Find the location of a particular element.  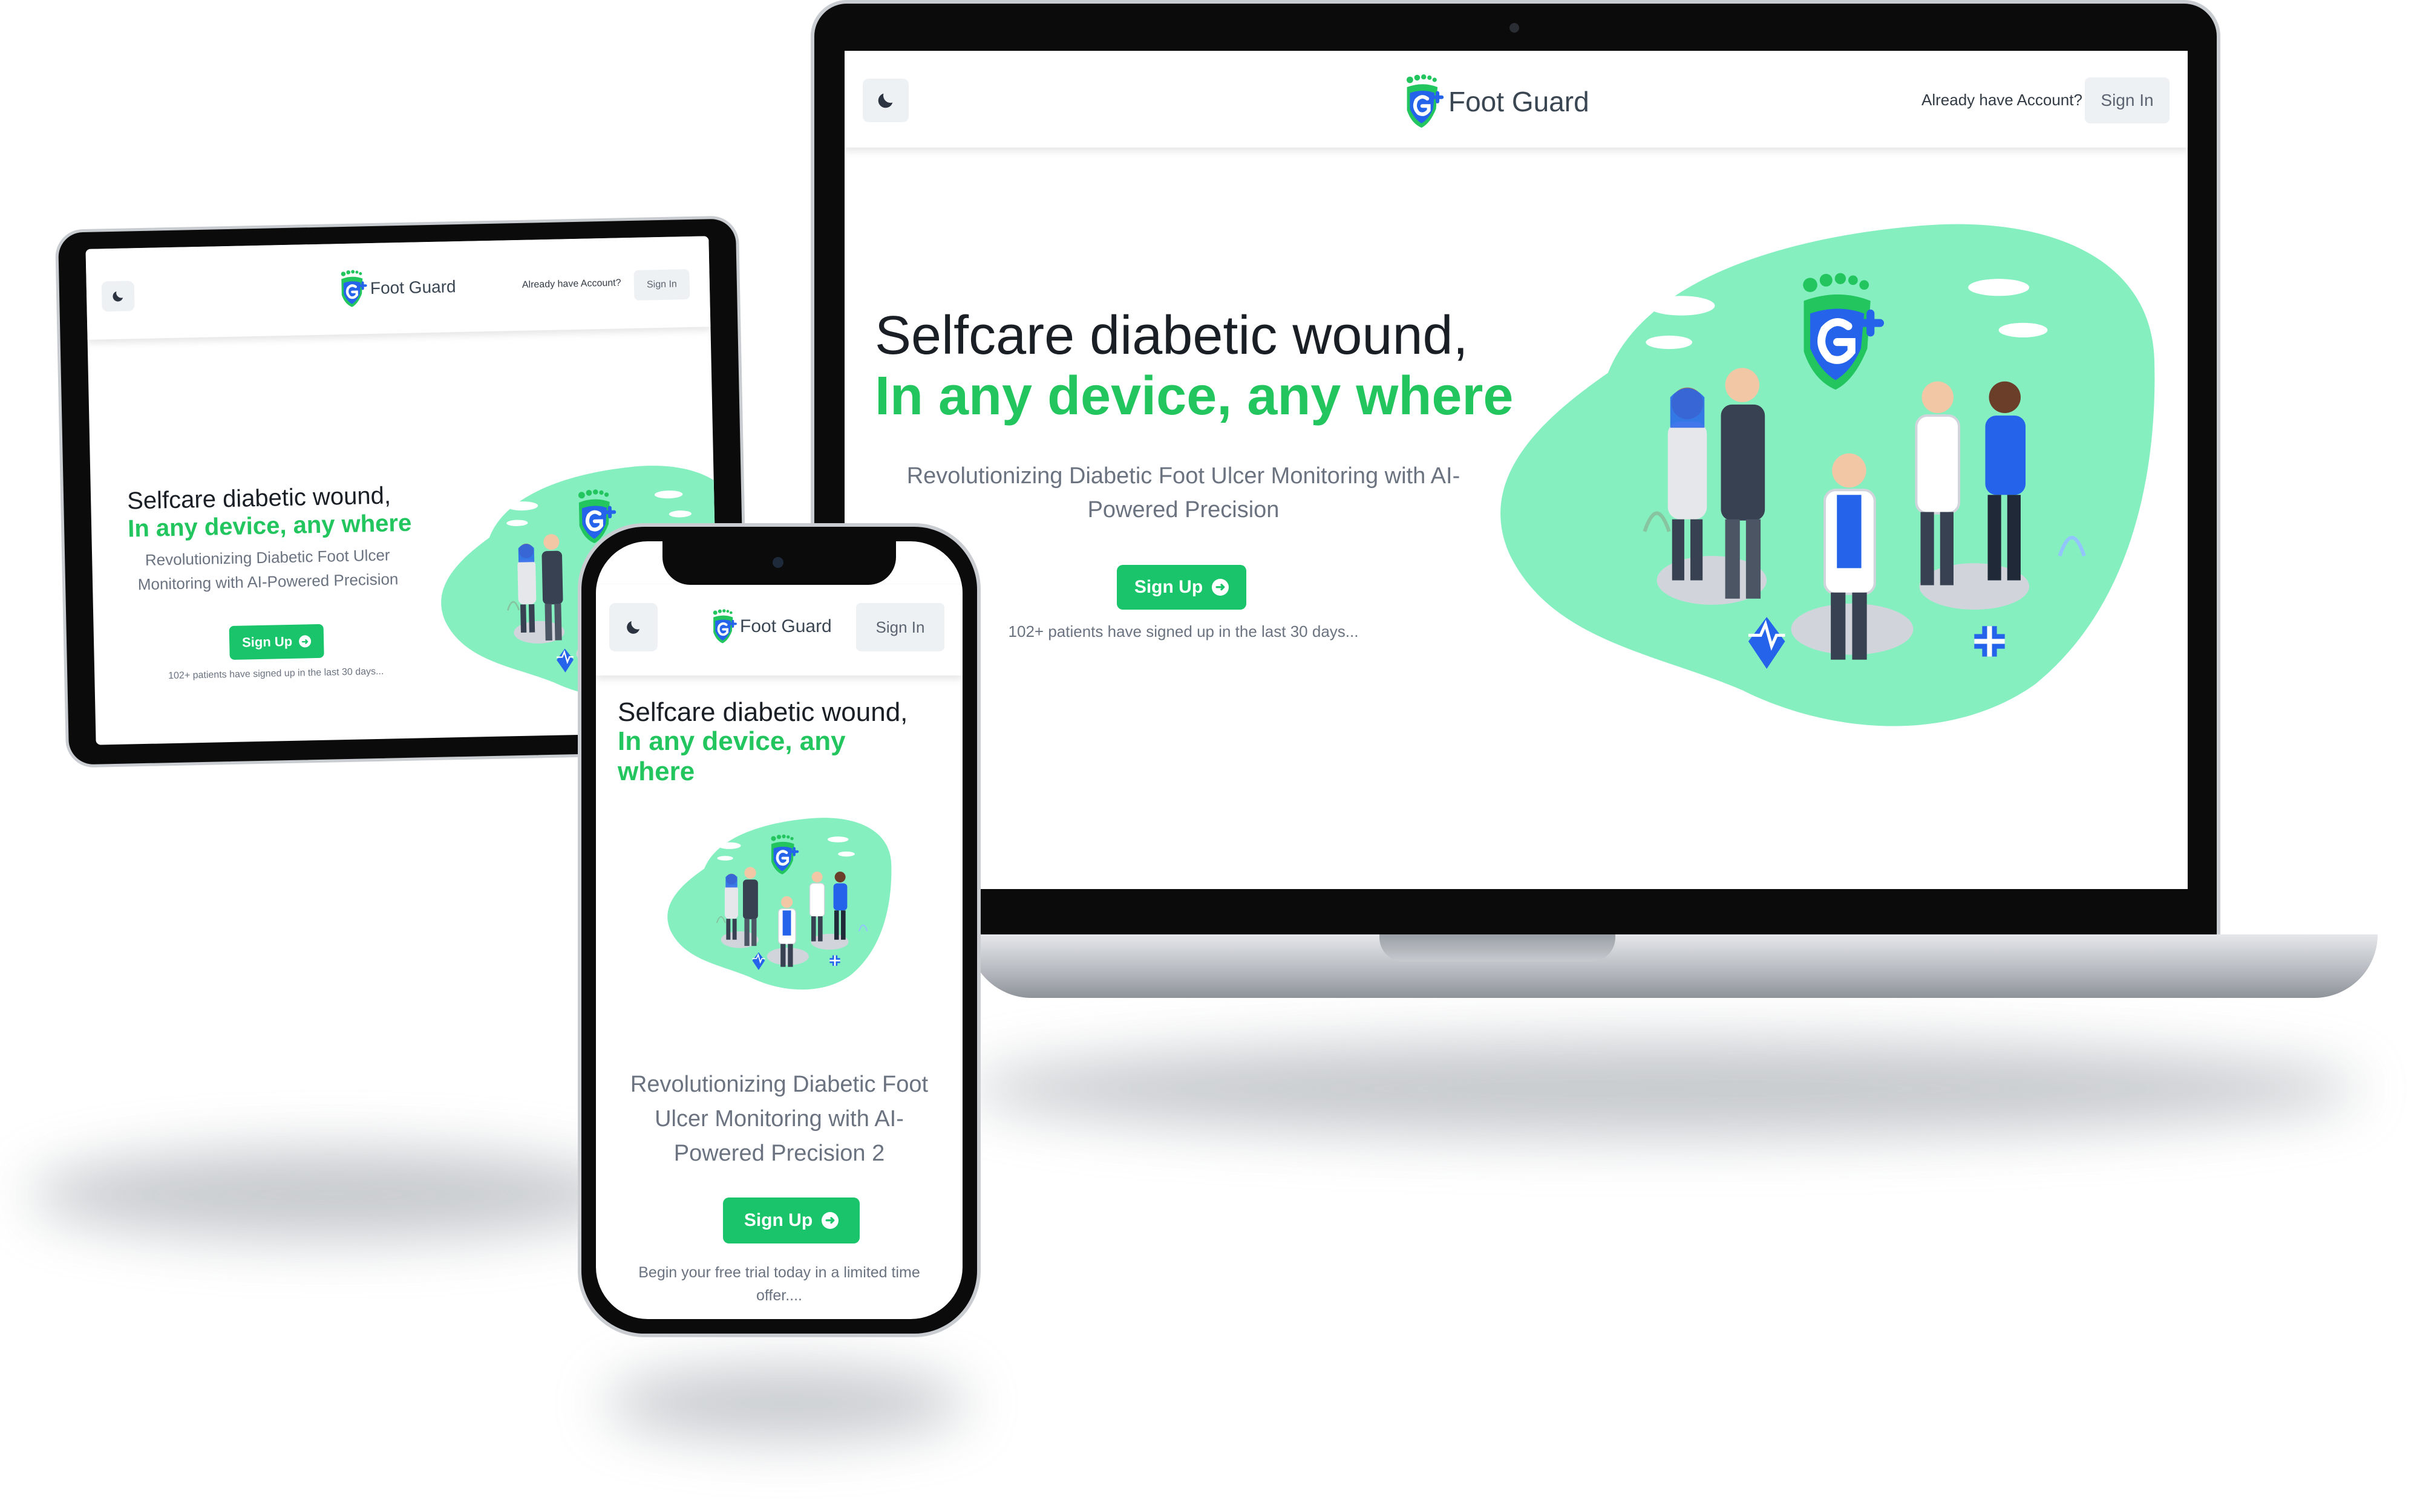

laptop-base is located at coordinates (1673, 966).